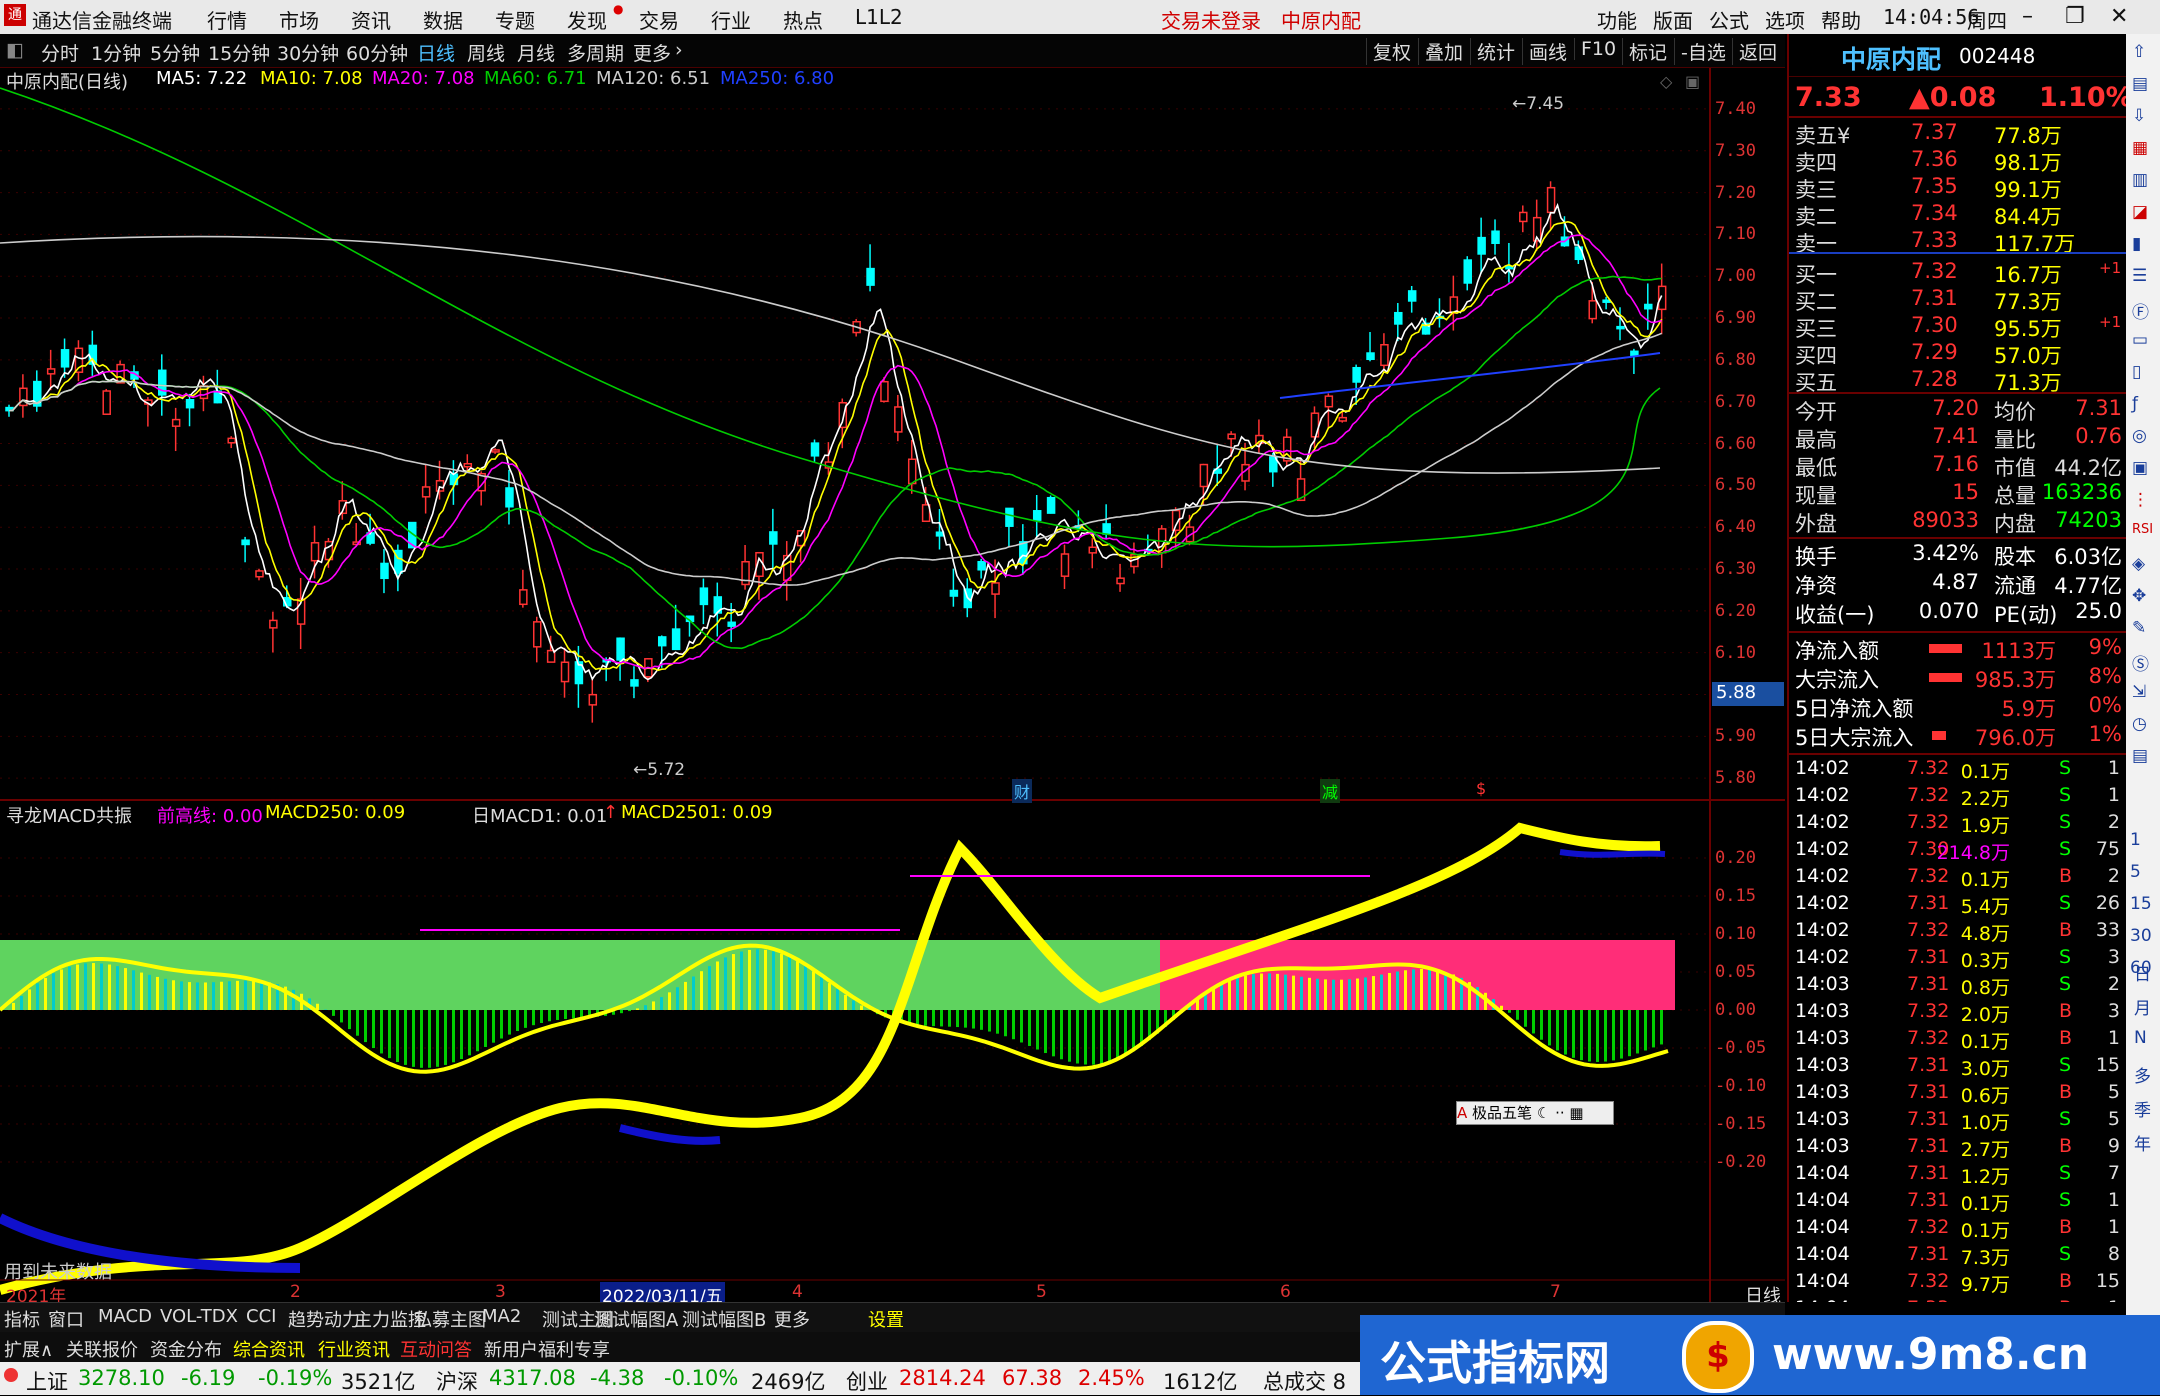  What do you see at coordinates (2140, 500) in the screenshot?
I see `signal-icon: ⋮` at bounding box center [2140, 500].